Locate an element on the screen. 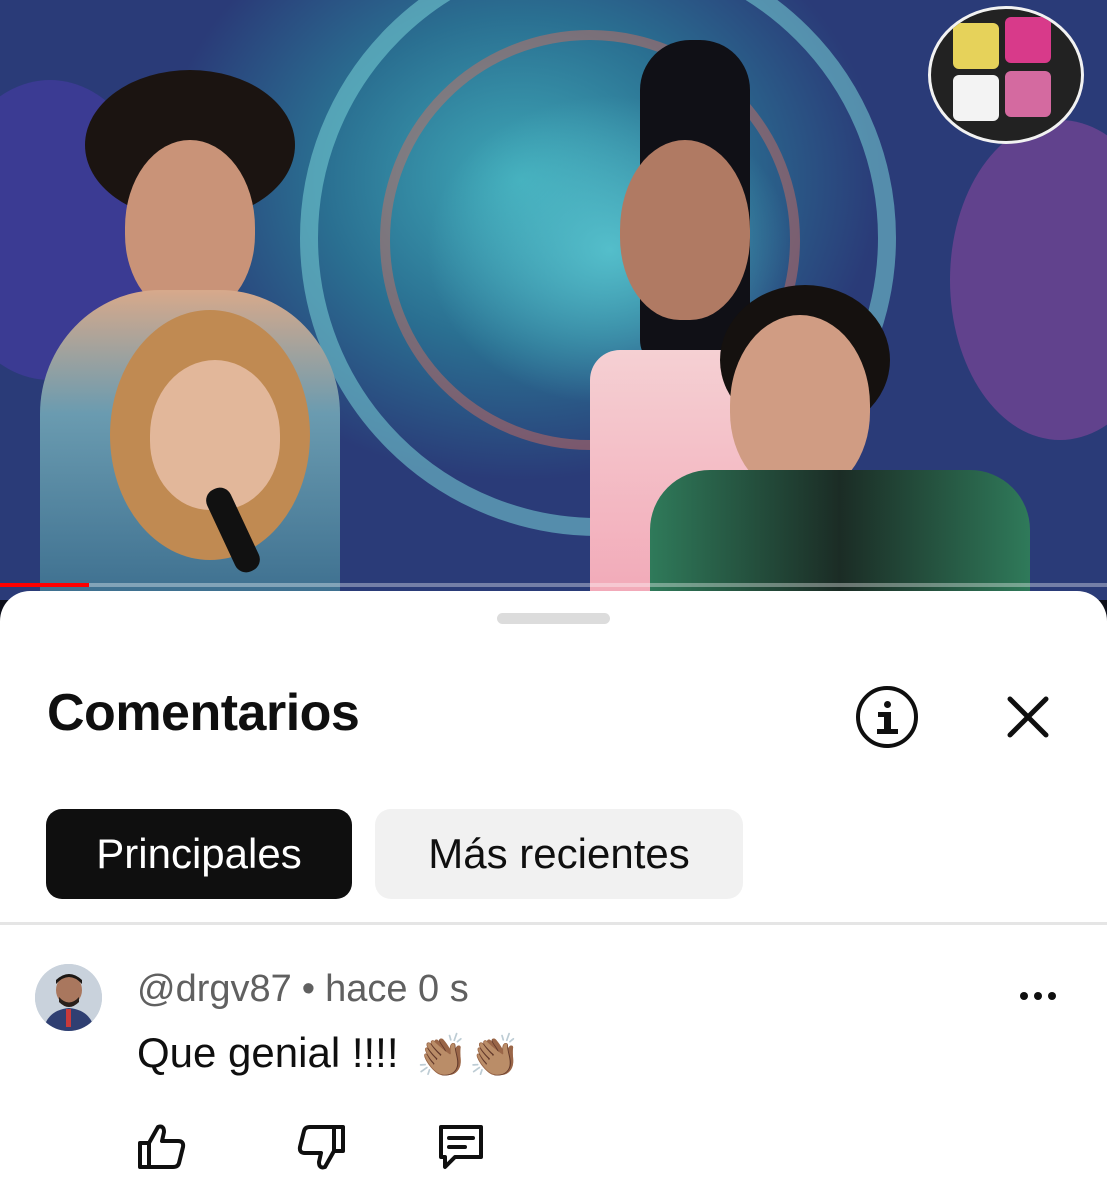 This screenshot has height=1200, width=1107. comment-meta: @drgv87 • hace 0 s is located at coordinates (303, 989).